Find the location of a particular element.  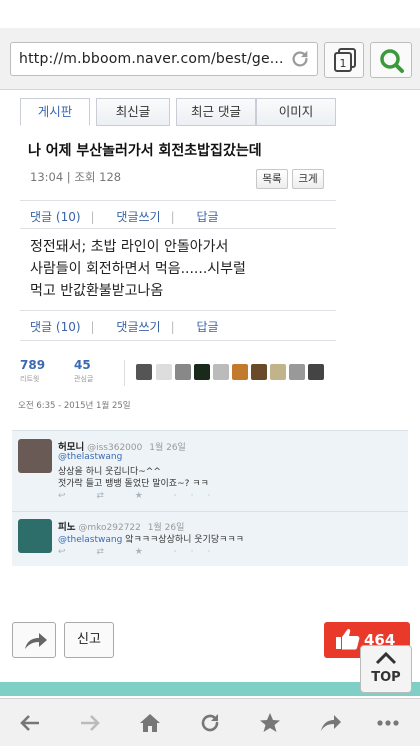

comment-bar-top: 댓글 (10) | 댓글쓰기 | 답글 is located at coordinates (124, 217).